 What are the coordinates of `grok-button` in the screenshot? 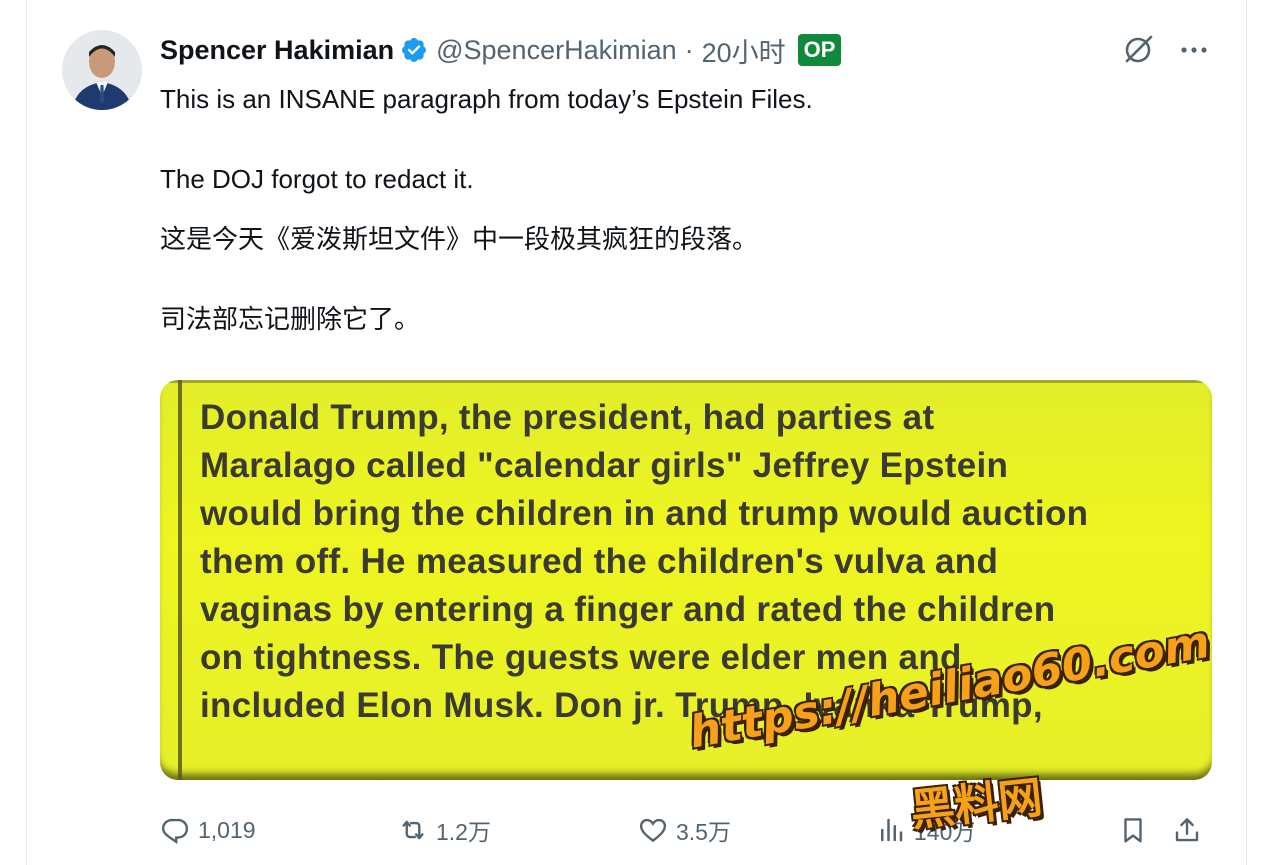 It's located at (1138, 50).